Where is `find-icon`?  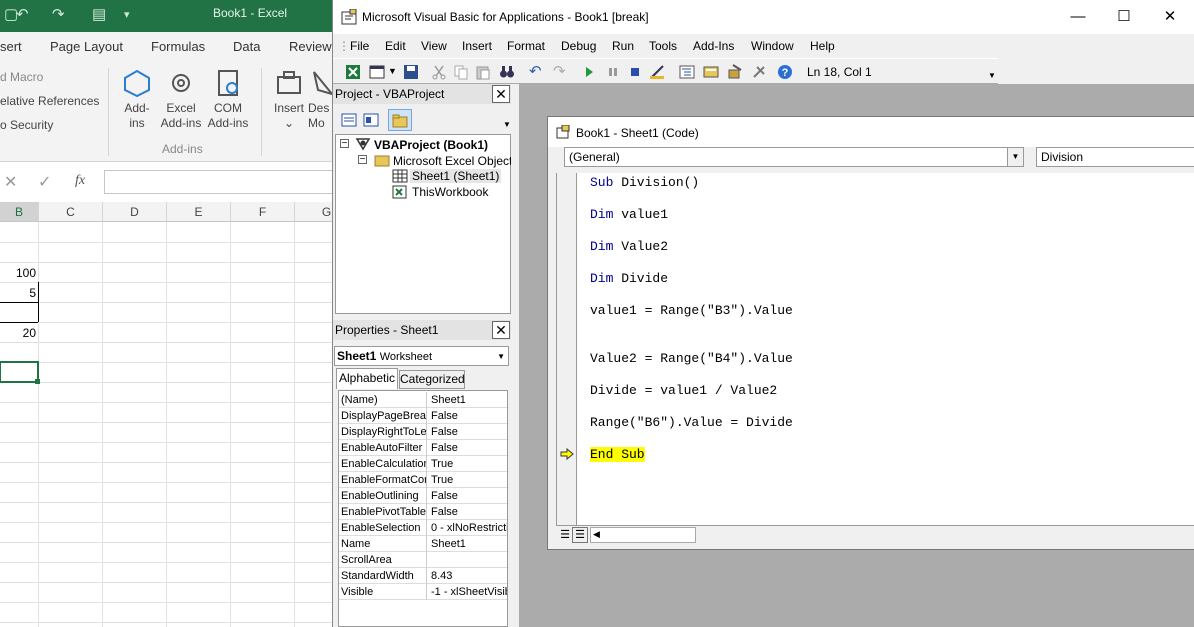
find-icon is located at coordinates (507, 72).